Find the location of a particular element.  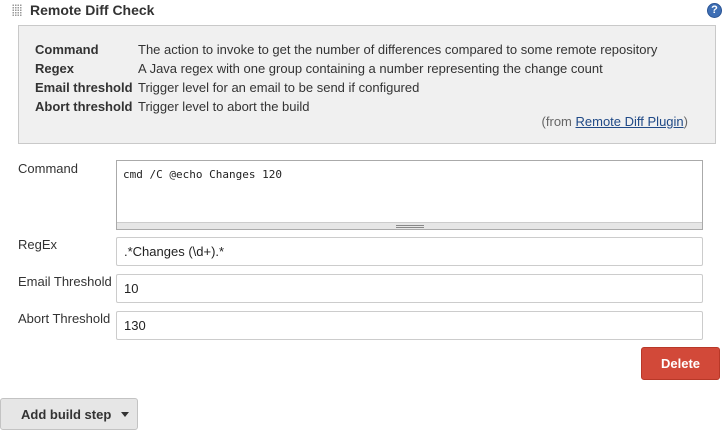

command-textarea-wrapper: cmd /C @echo Changes 120 is located at coordinates (409, 195).